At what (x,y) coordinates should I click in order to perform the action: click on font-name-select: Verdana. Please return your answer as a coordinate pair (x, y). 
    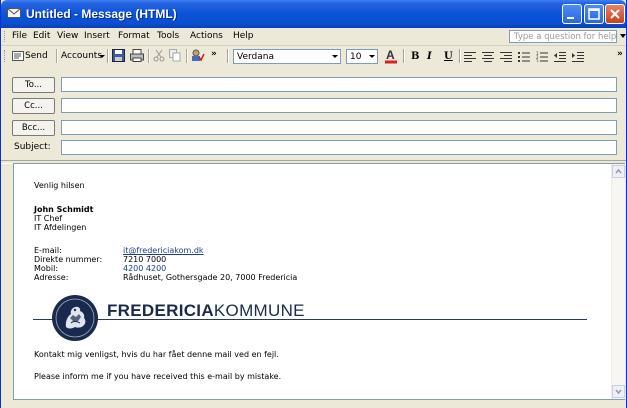
    Looking at the image, I should click on (287, 56).